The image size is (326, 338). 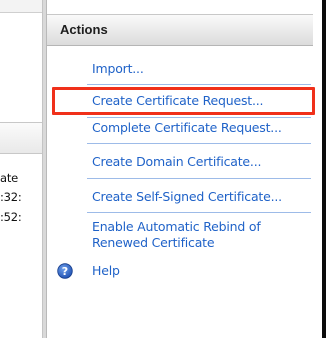 I want to click on list-cell-fragment: :32:, so click(x=11, y=197).